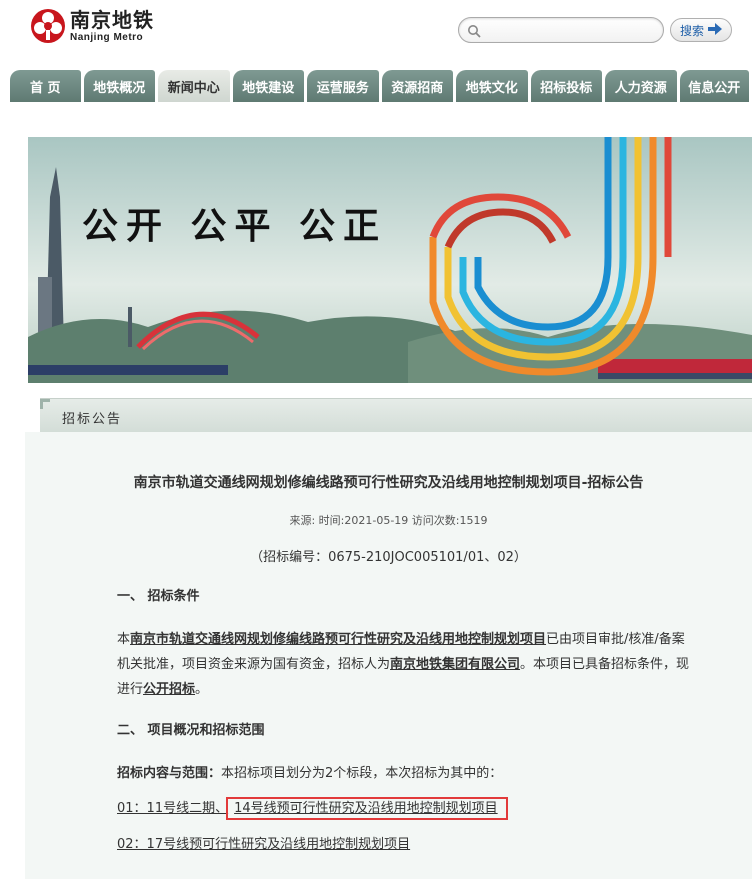 The height and width of the screenshot is (879, 752). What do you see at coordinates (396, 415) in the screenshot?
I see `section-header: 招标公告` at bounding box center [396, 415].